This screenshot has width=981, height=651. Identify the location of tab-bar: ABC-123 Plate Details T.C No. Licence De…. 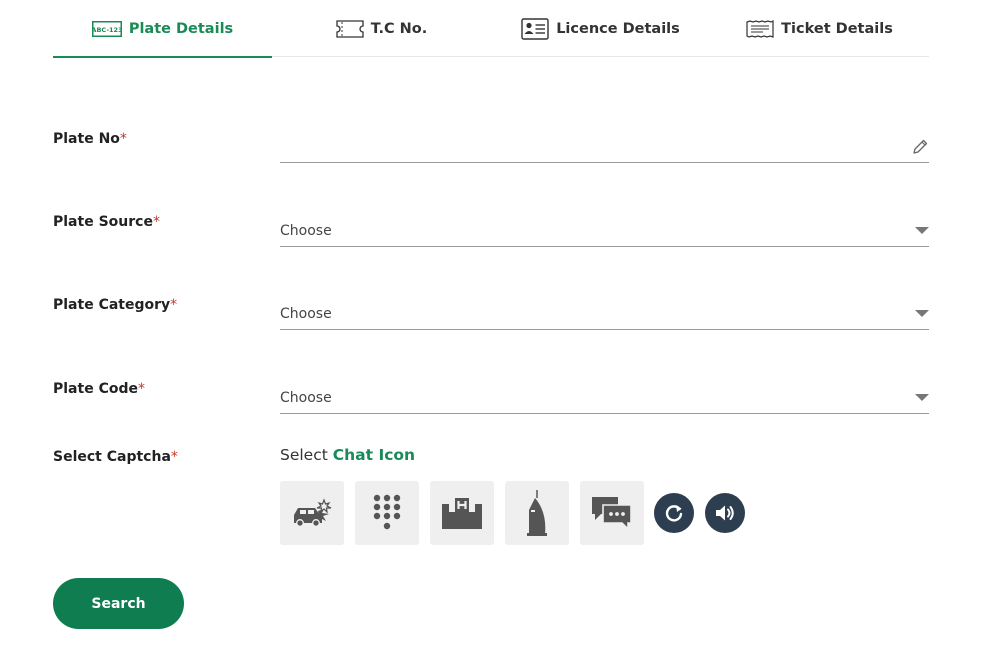
(491, 29).